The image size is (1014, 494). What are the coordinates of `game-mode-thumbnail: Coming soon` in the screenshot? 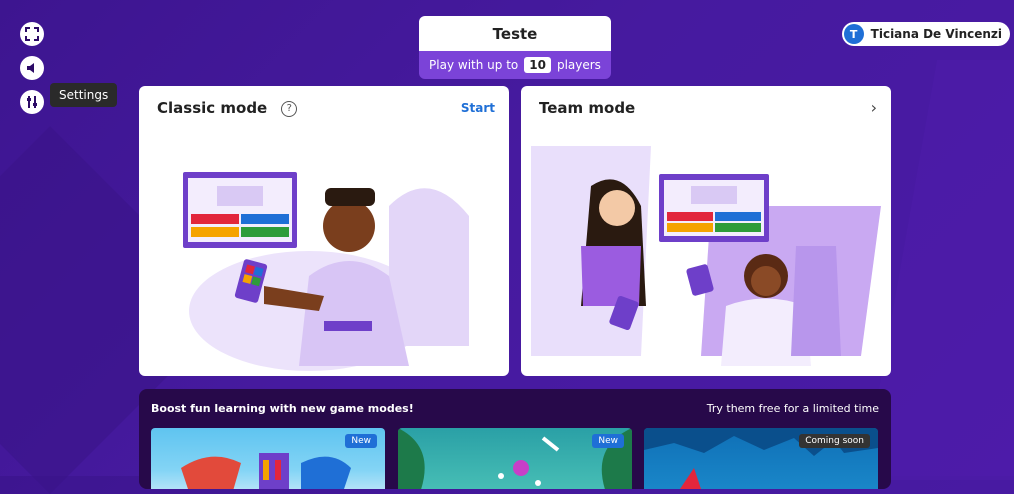 It's located at (761, 458).